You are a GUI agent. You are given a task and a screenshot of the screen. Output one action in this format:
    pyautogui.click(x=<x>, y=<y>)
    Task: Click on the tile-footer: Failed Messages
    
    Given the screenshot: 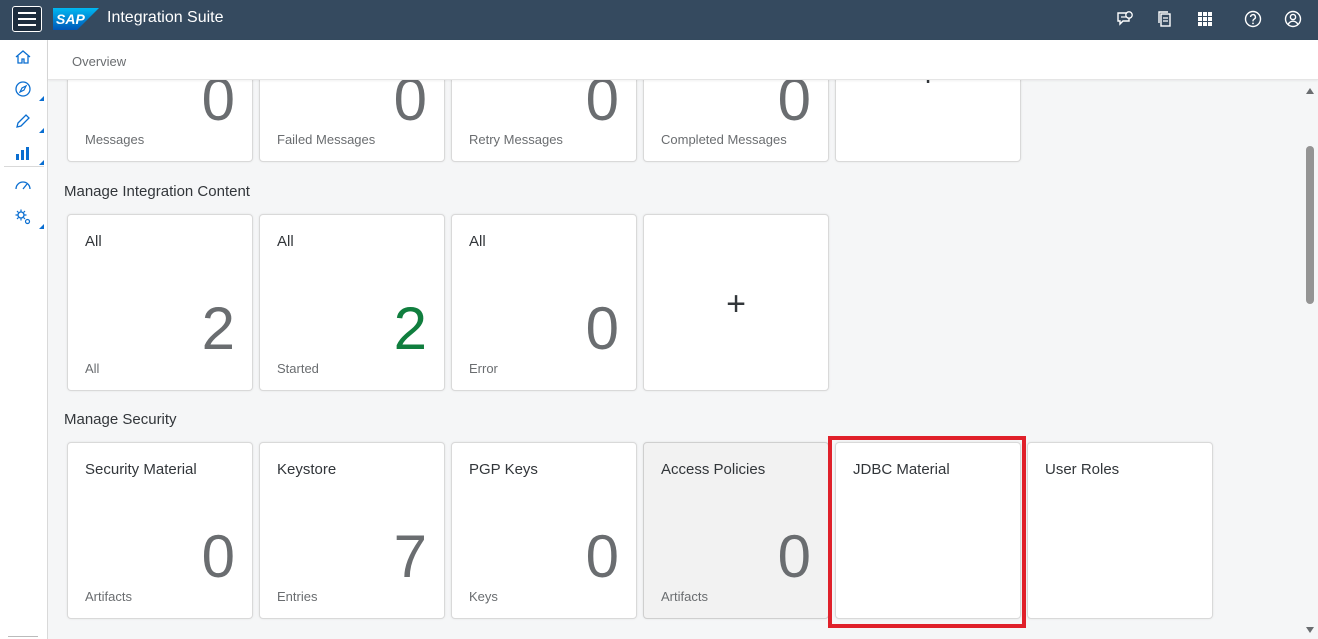 What is the action you would take?
    pyautogui.click(x=326, y=139)
    